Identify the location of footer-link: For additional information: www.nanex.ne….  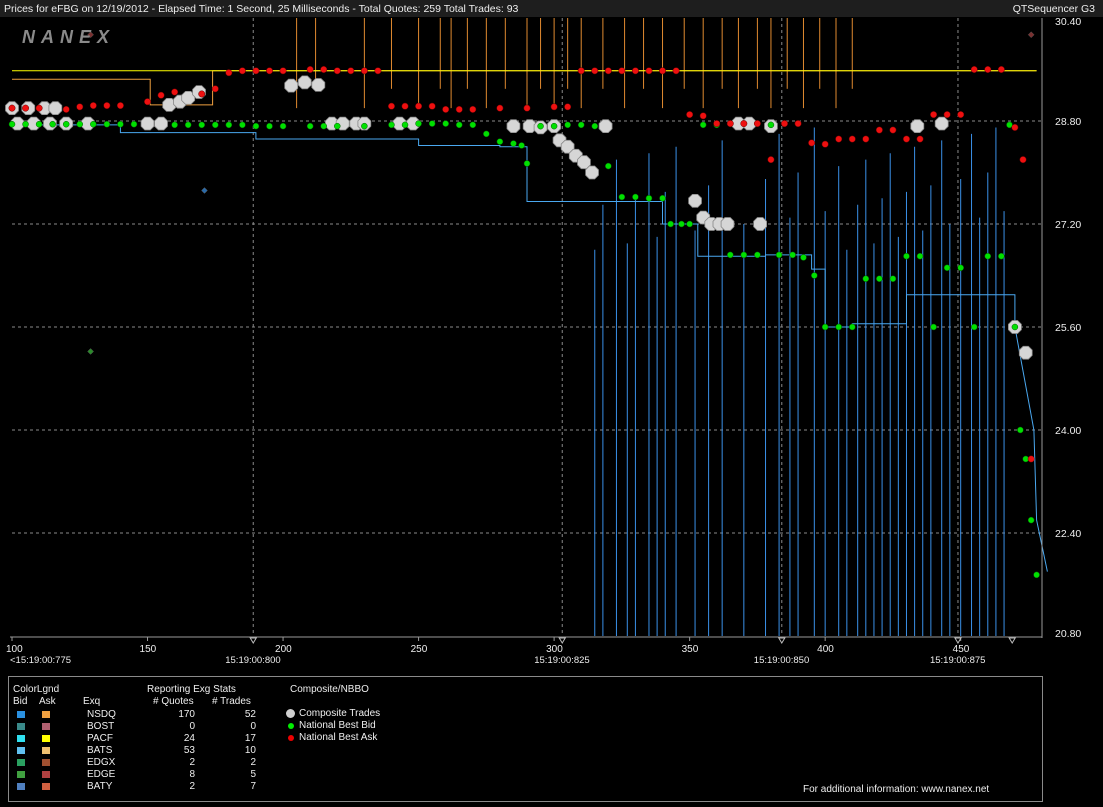
(896, 789).